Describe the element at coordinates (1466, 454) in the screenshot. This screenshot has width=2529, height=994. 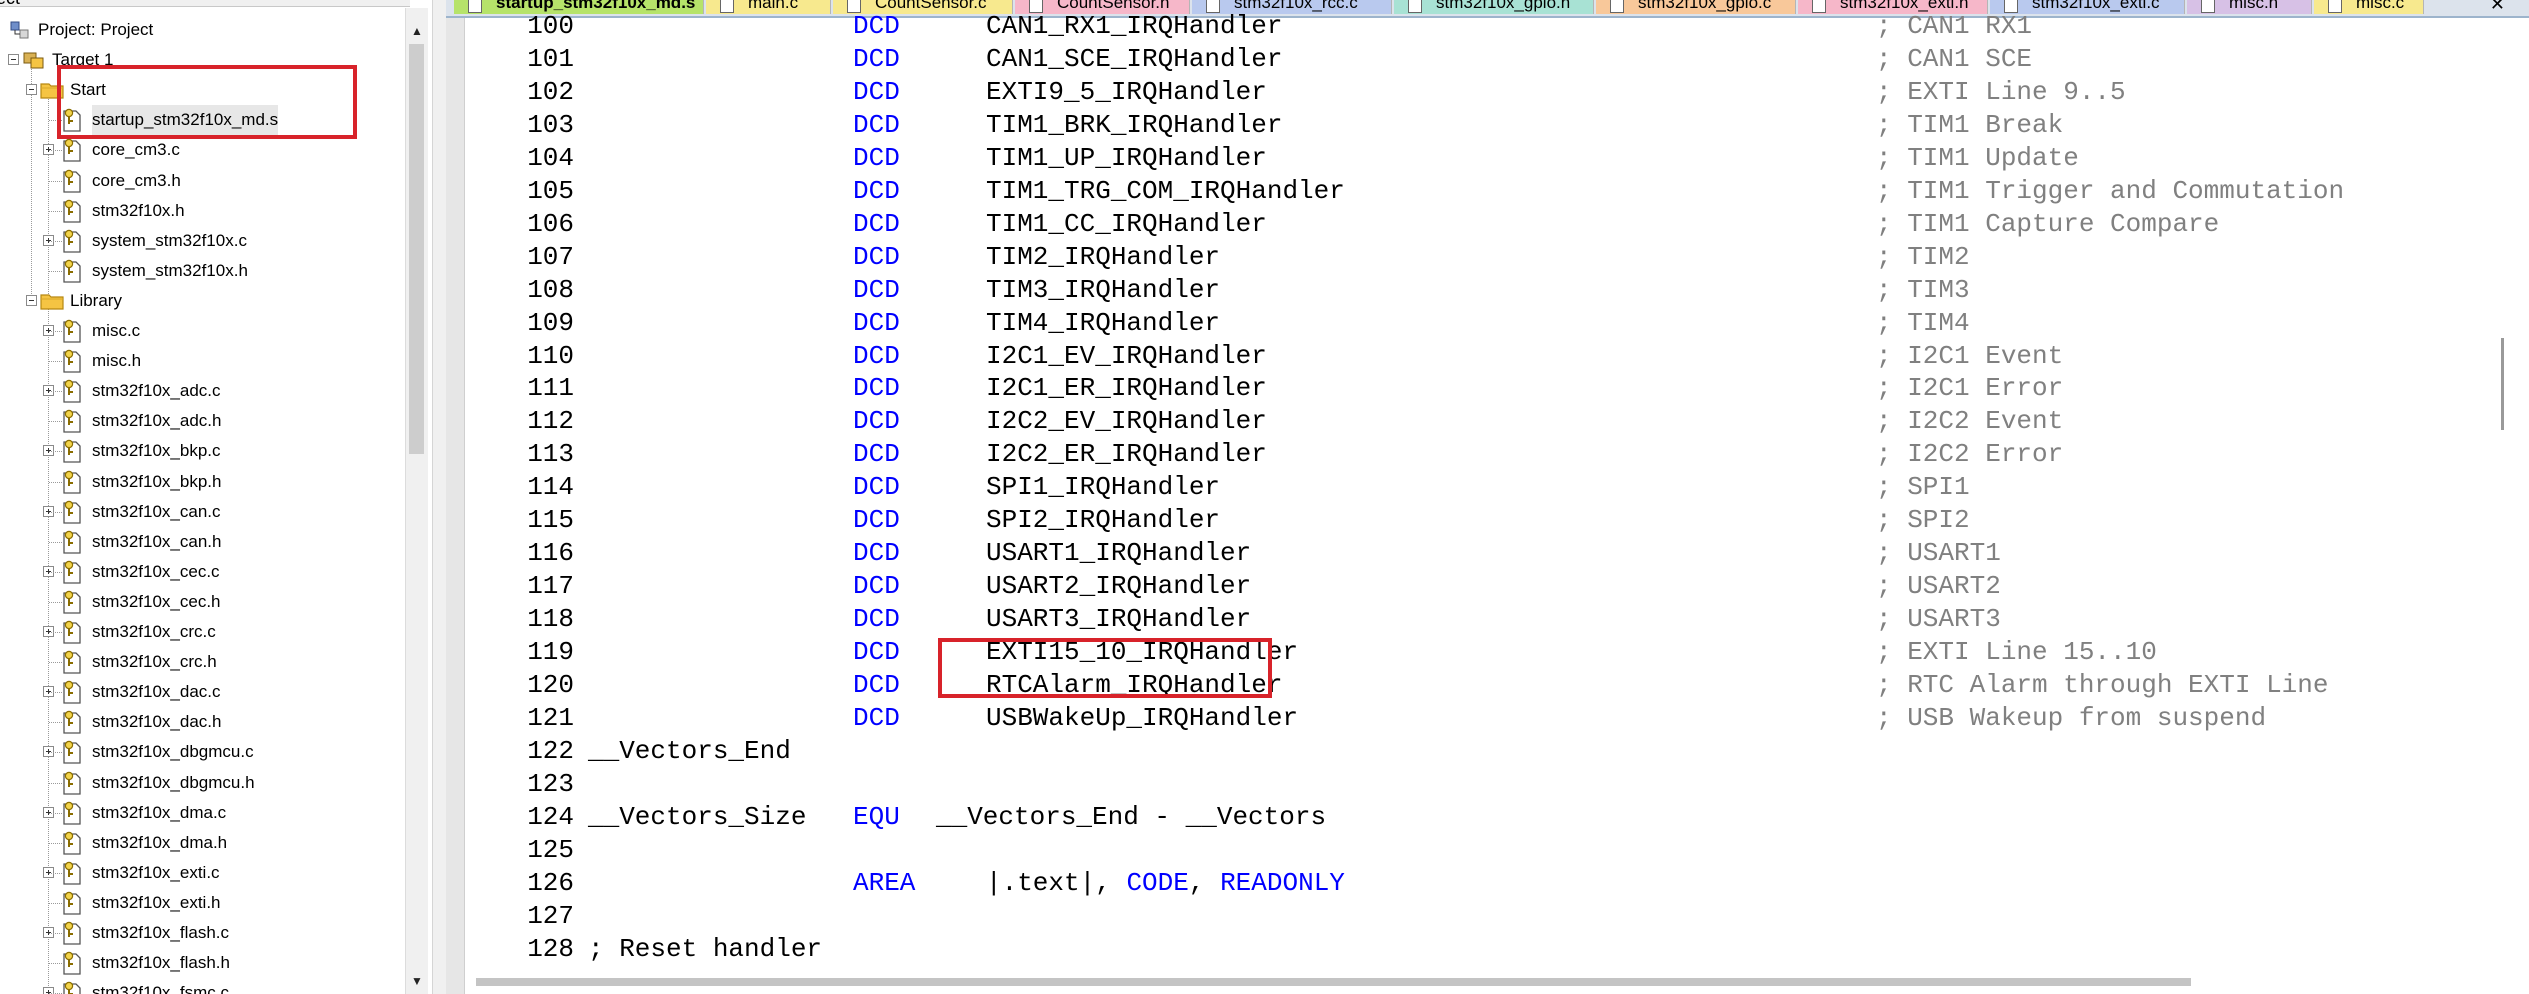
I see `code-line: 113 DCD I2C2_ER_IRQHandler ; I2C2 Error` at that location.